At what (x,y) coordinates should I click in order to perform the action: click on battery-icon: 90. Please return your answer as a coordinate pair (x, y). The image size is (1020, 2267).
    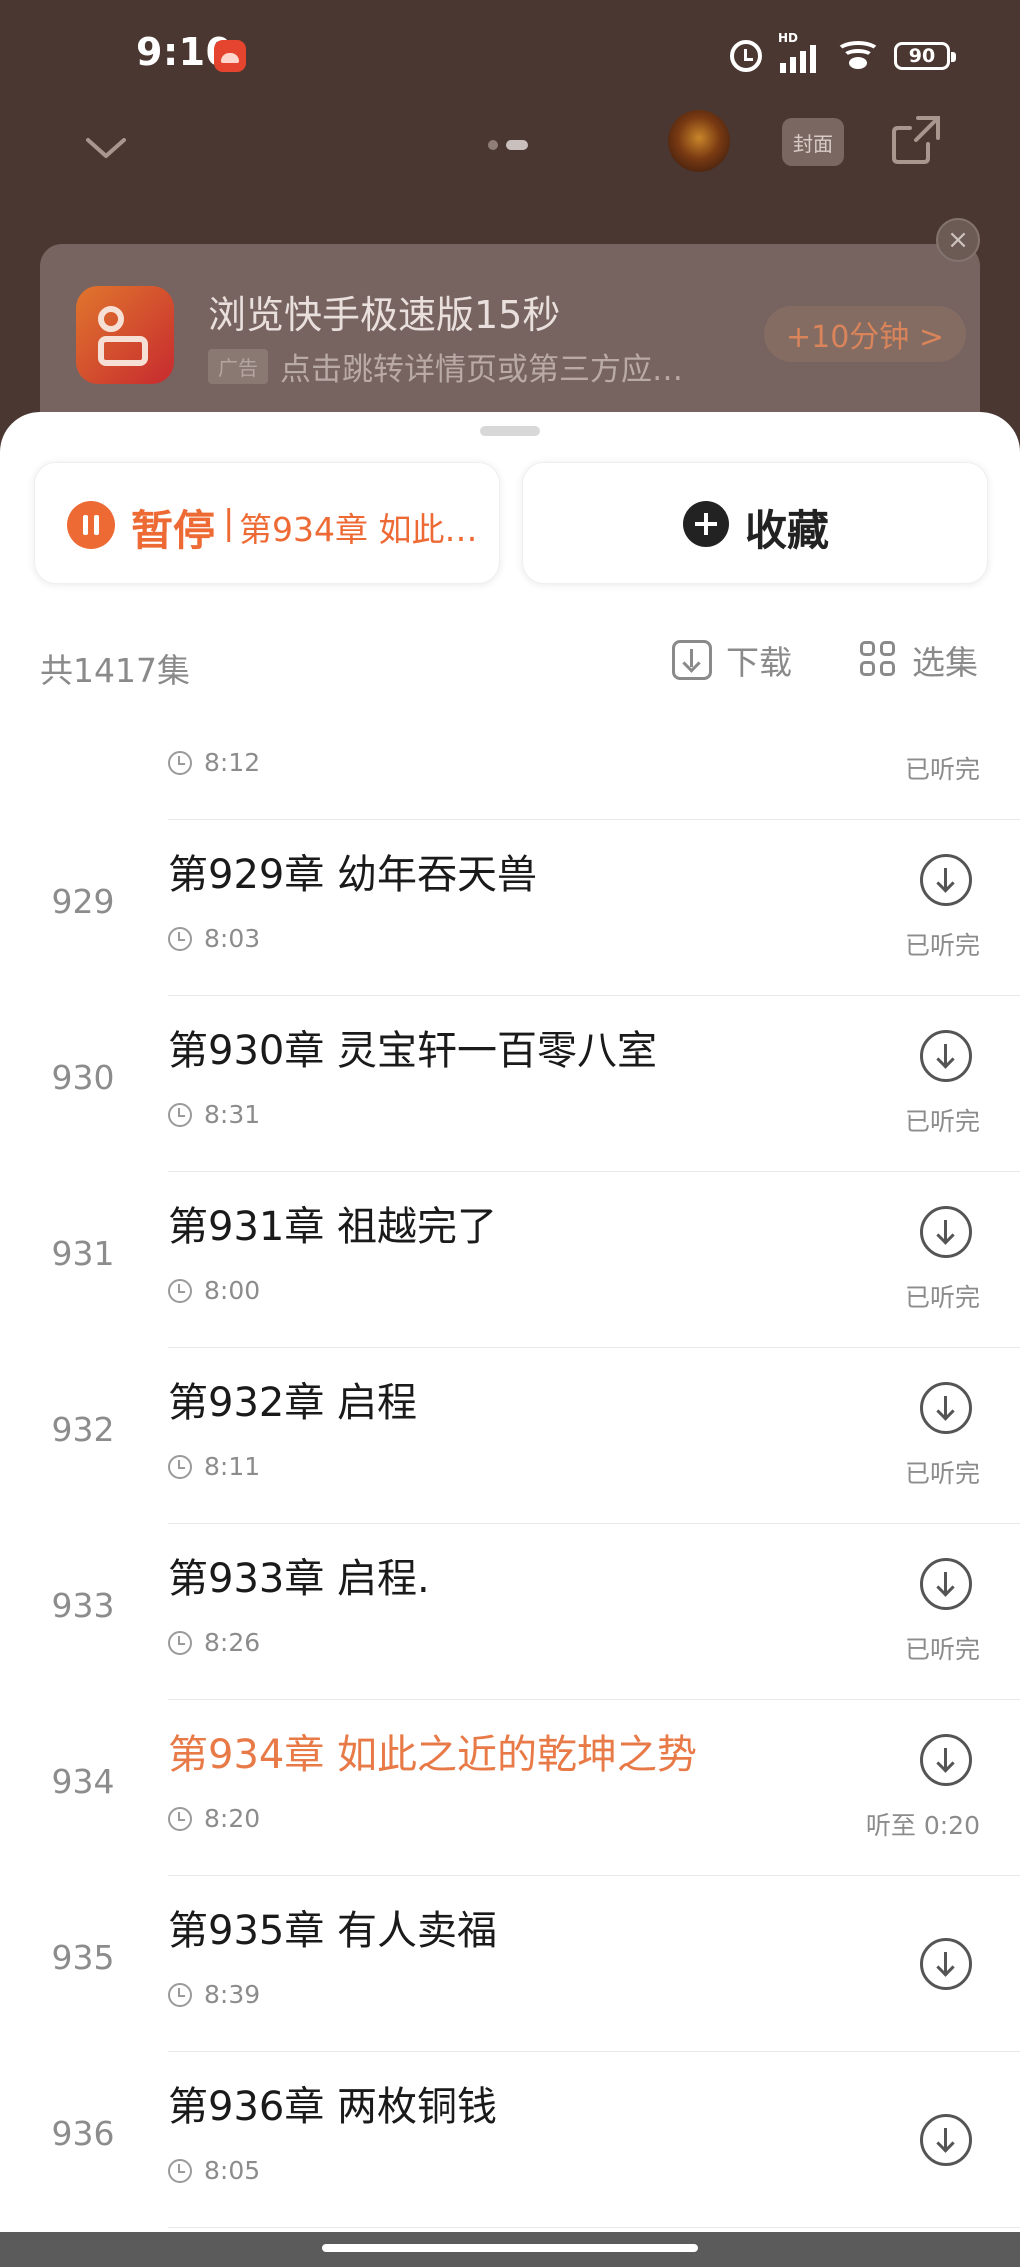
    Looking at the image, I should click on (925, 56).